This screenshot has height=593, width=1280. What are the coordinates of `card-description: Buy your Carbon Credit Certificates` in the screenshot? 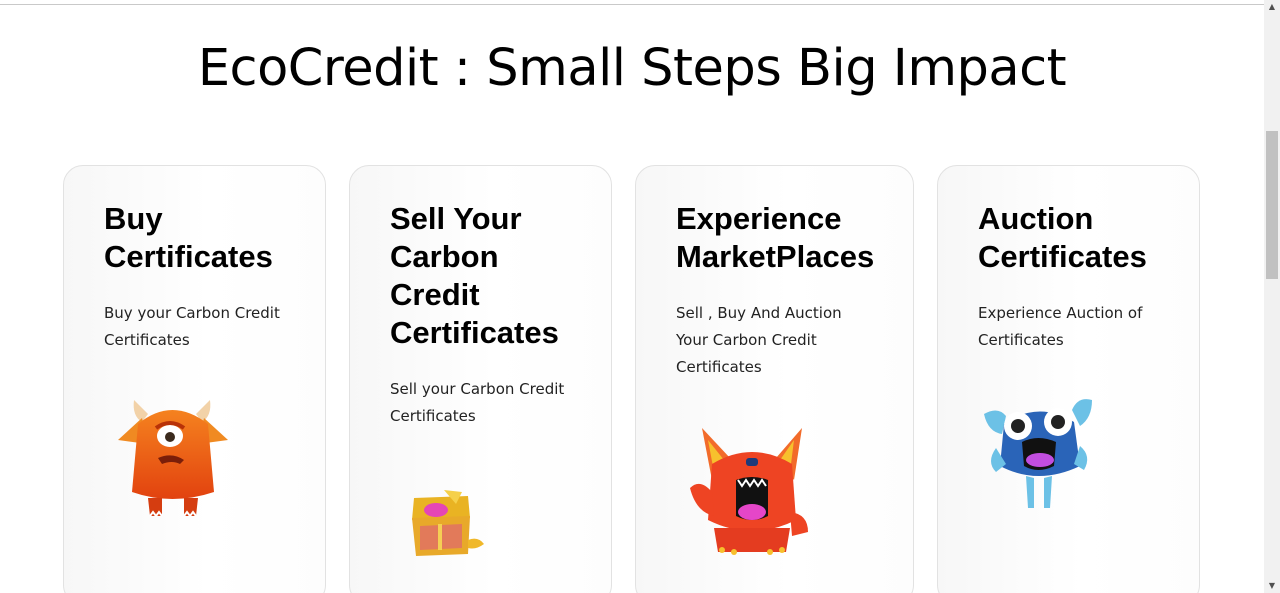 It's located at (192, 326).